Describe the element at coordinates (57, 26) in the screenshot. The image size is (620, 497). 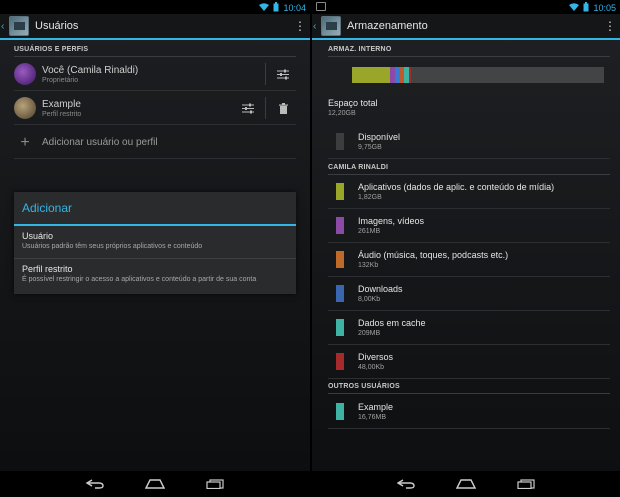
I see `page-title: Usuários` at that location.